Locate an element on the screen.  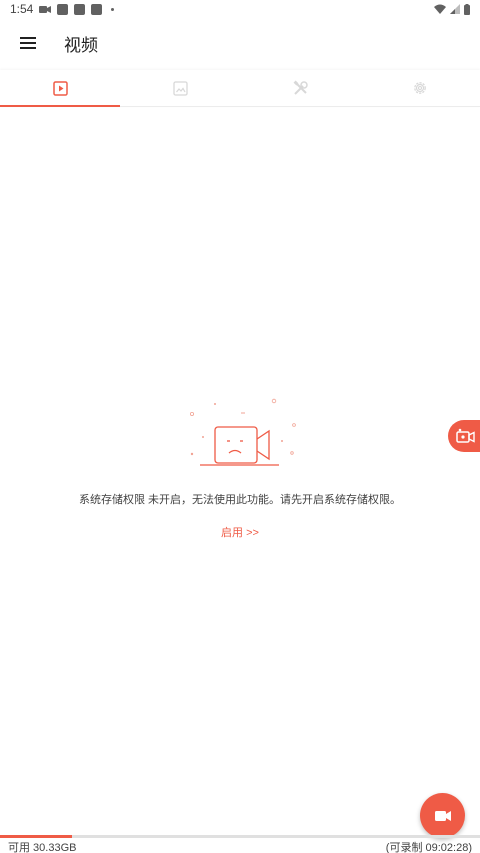
tab-video is located at coordinates (60, 88).